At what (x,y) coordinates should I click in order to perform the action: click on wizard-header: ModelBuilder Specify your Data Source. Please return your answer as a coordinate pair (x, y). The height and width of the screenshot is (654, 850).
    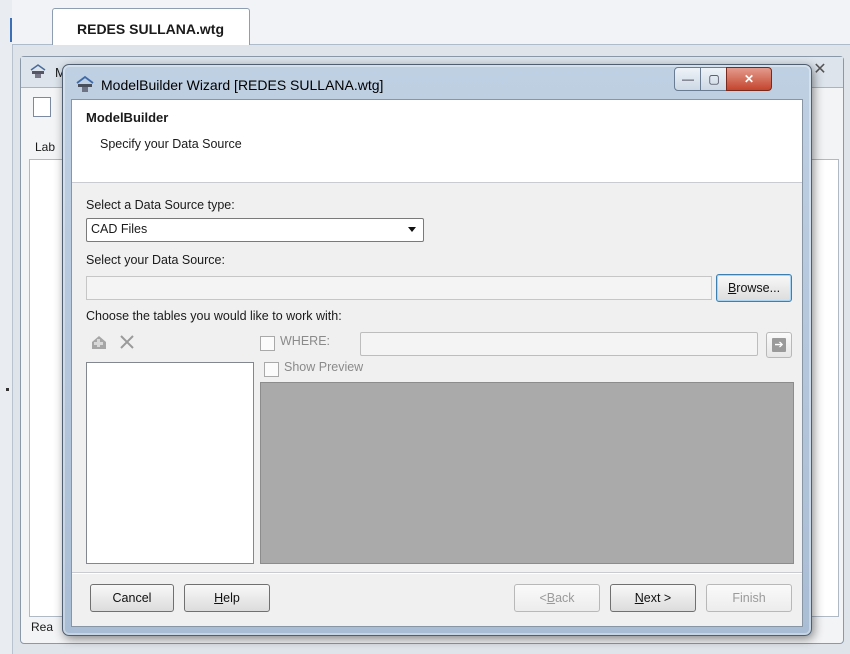
    Looking at the image, I should click on (437, 141).